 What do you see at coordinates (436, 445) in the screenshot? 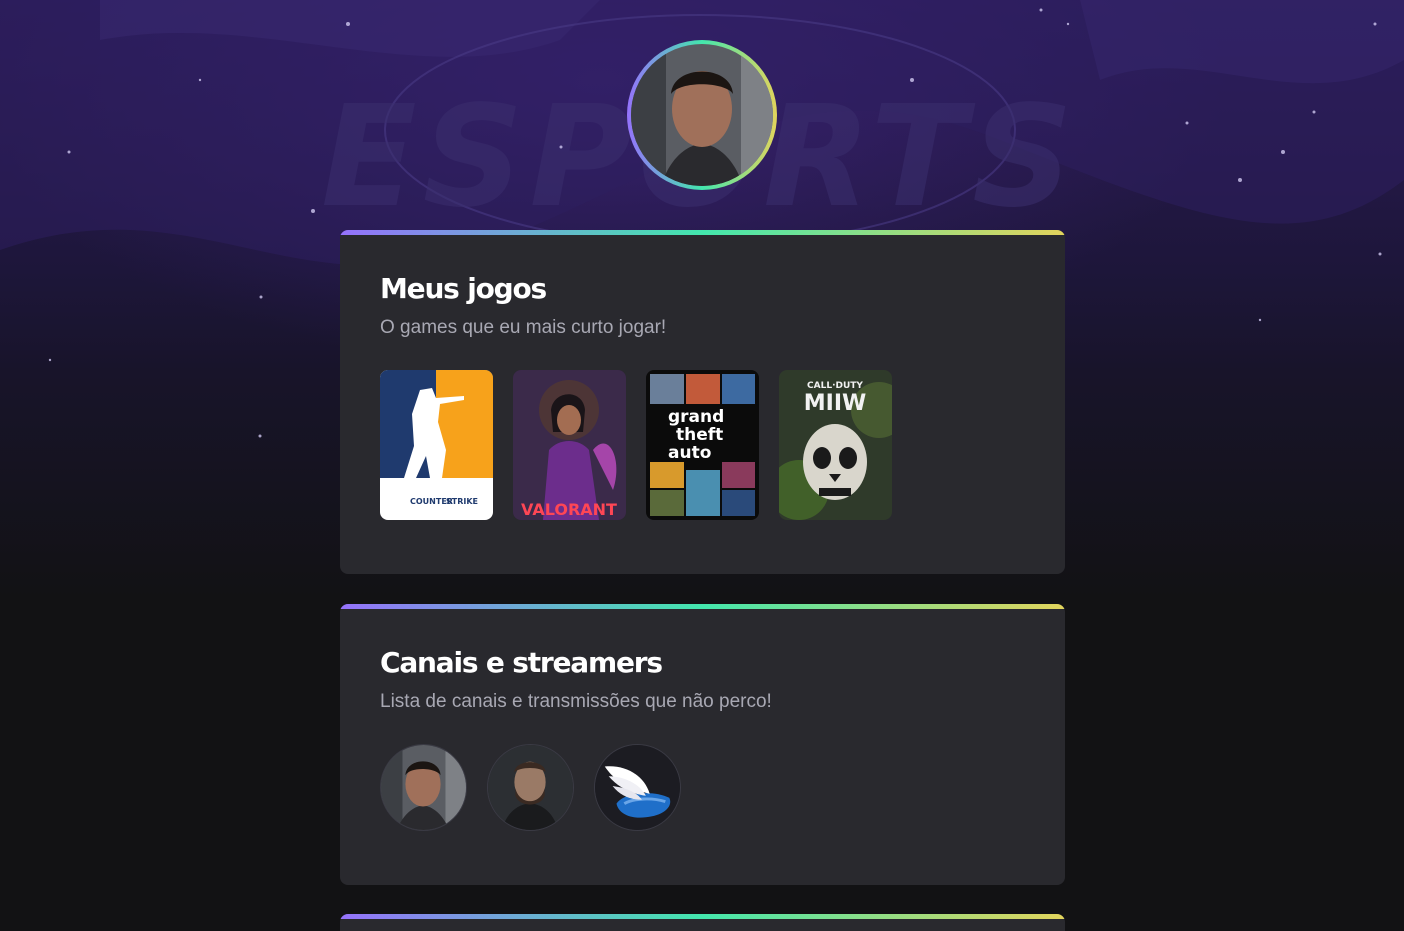
I see `game-counter-strike: COUNTER STRIKE` at bounding box center [436, 445].